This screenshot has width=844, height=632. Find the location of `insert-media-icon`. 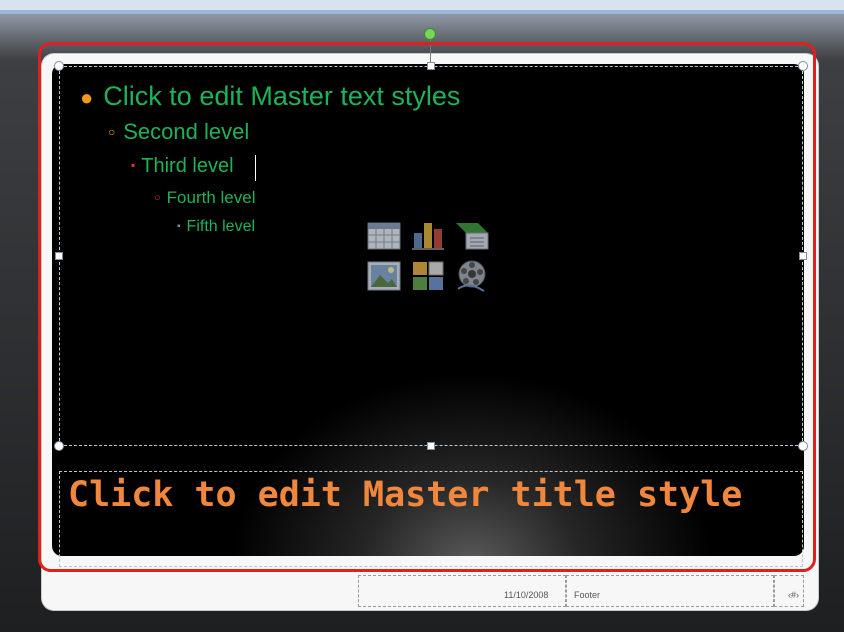

insert-media-icon is located at coordinates (472, 276).